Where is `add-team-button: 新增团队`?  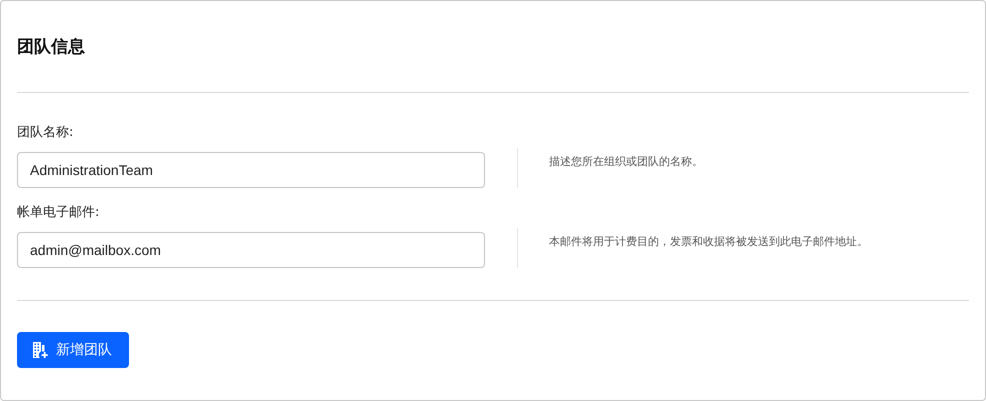 add-team-button: 新增团队 is located at coordinates (73, 350).